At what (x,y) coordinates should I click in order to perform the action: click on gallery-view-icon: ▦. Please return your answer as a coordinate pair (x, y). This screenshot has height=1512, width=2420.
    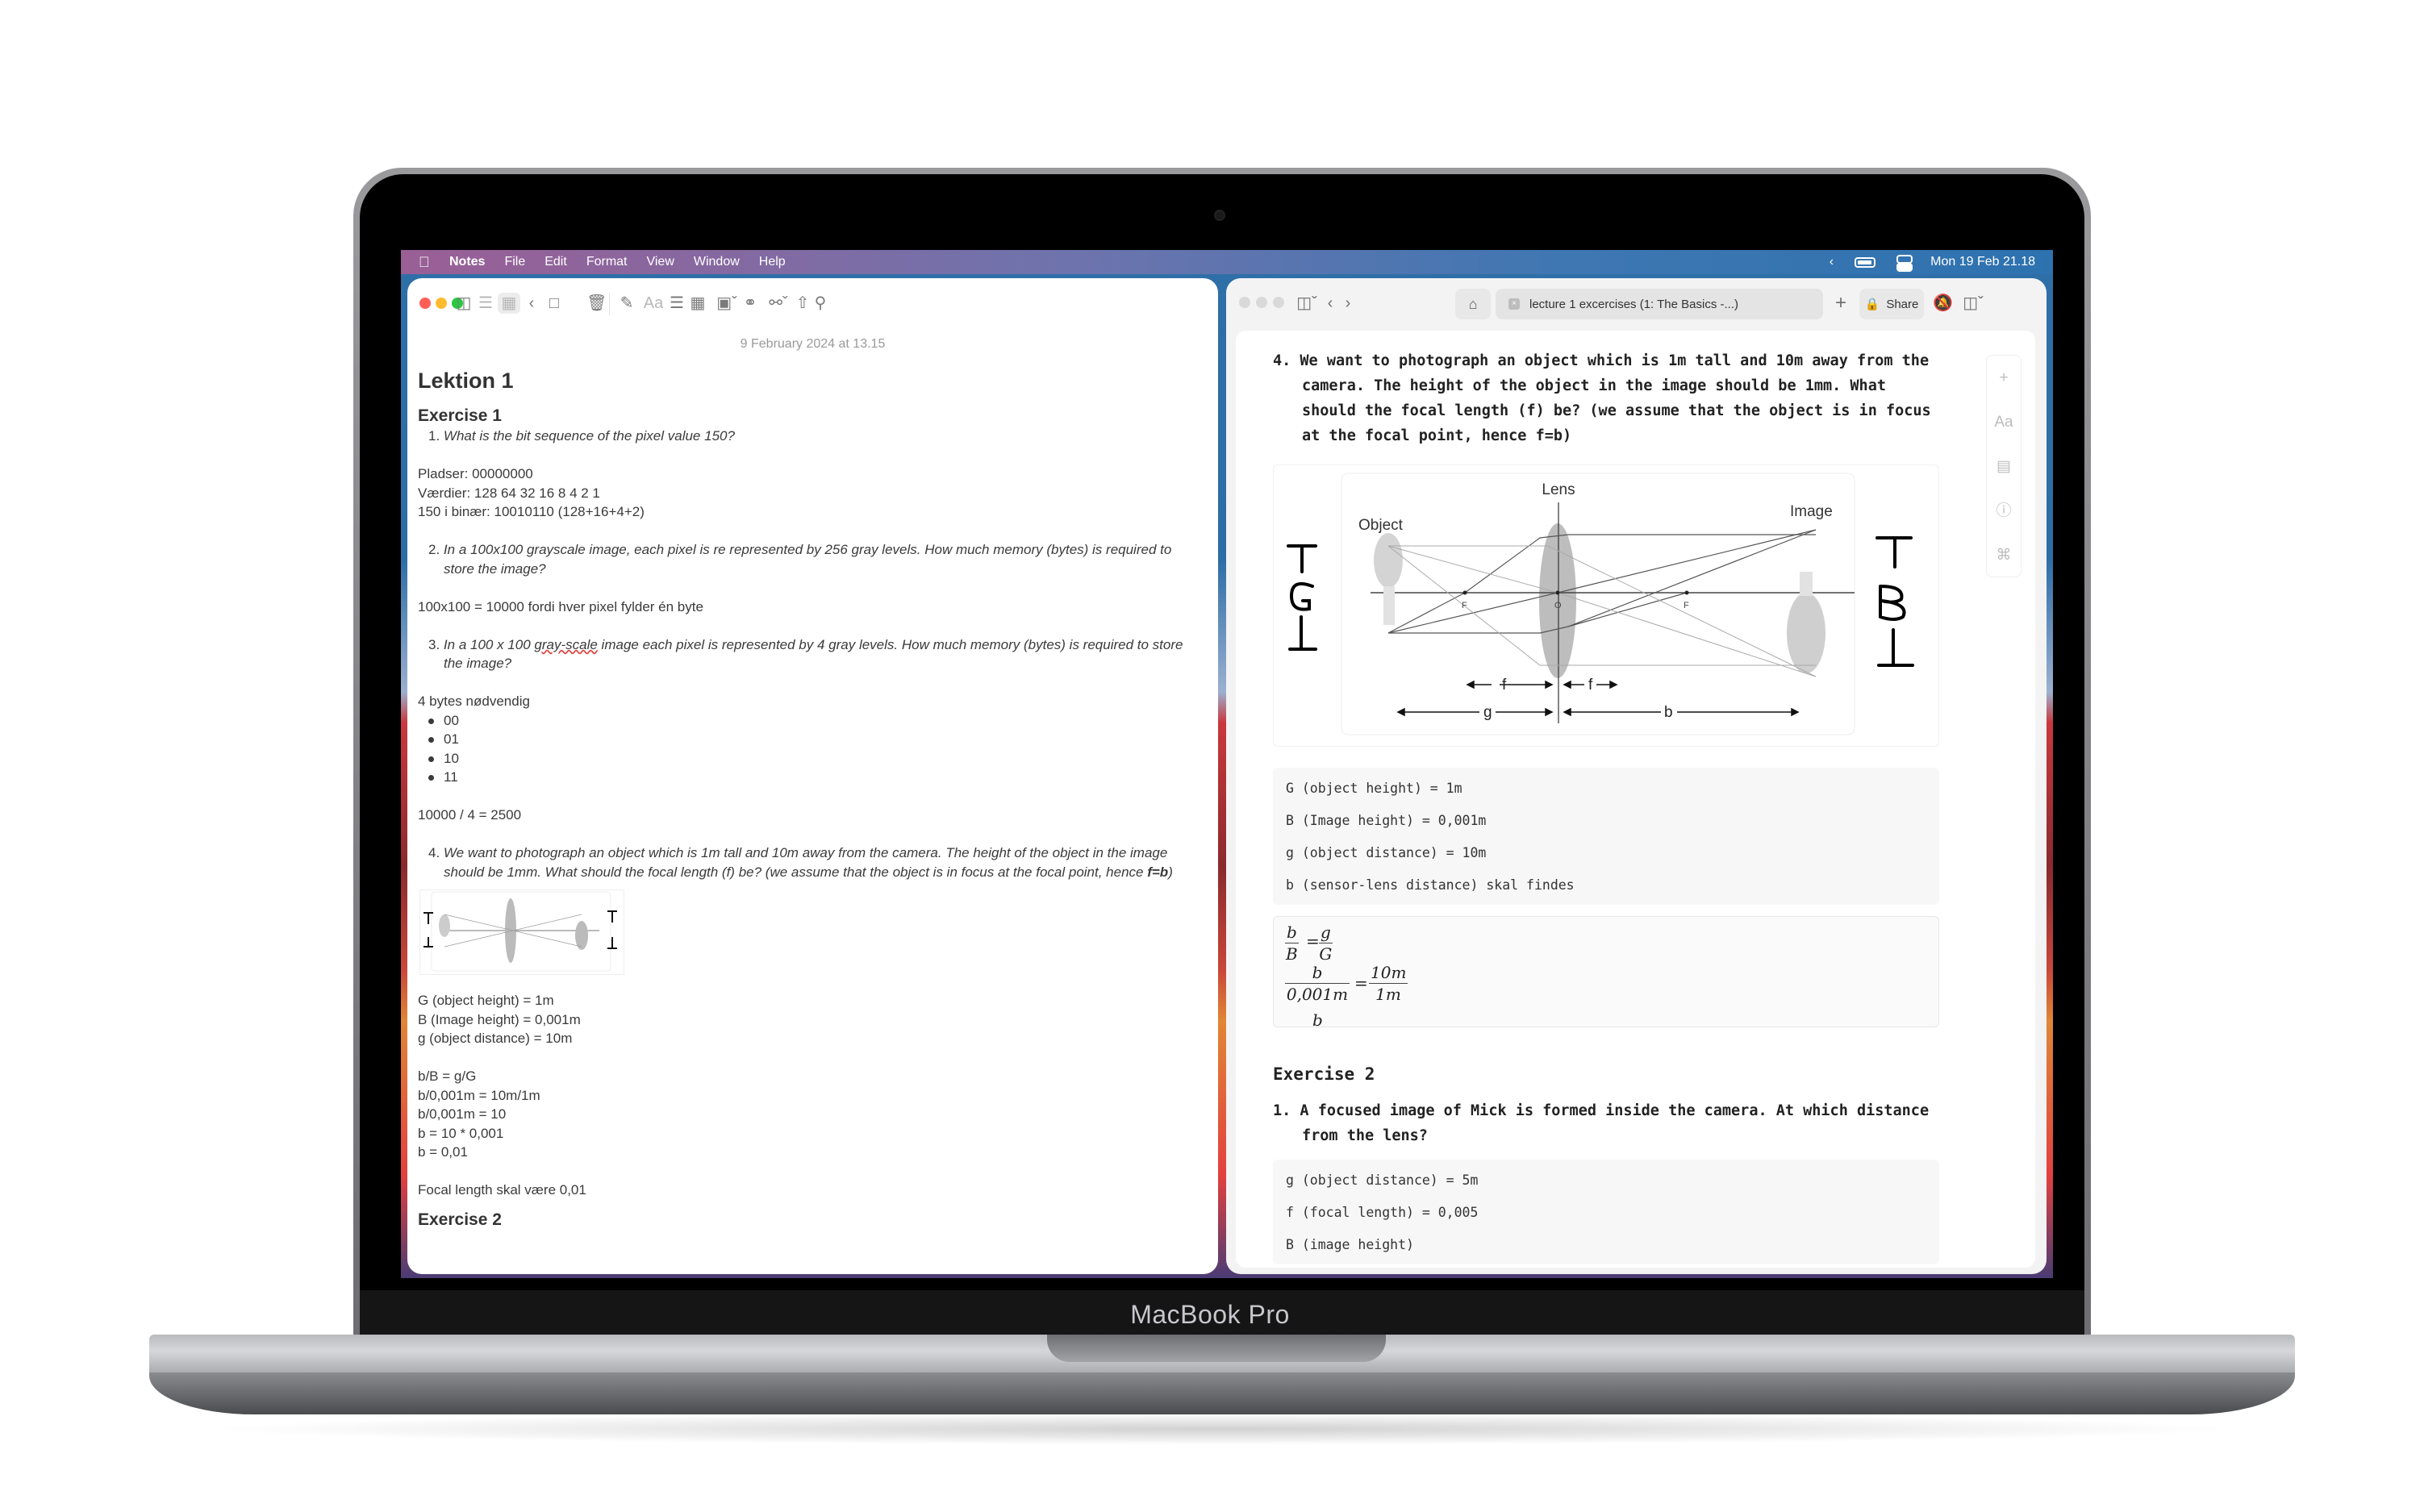
    Looking at the image, I should click on (509, 303).